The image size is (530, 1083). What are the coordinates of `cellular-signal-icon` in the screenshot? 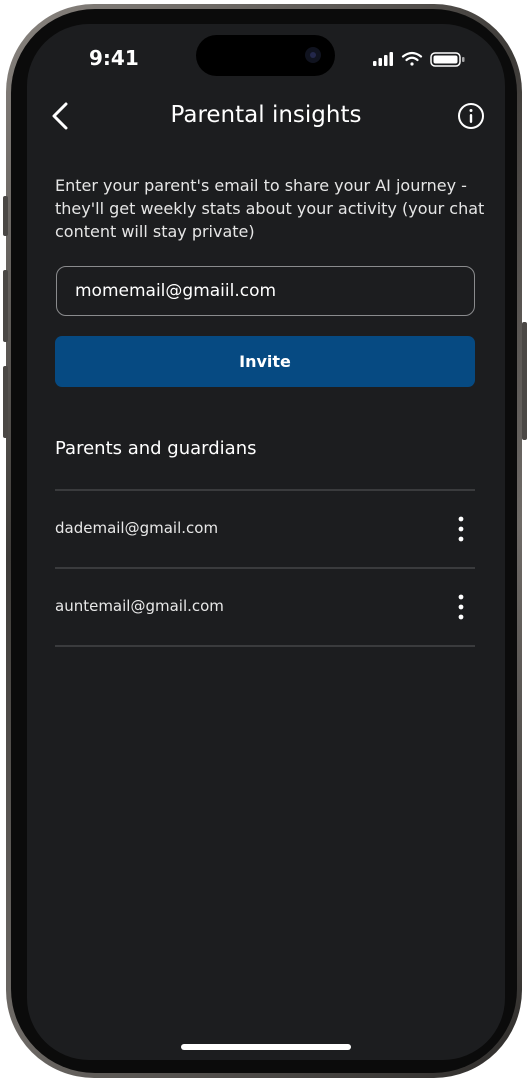 It's located at (383, 59).